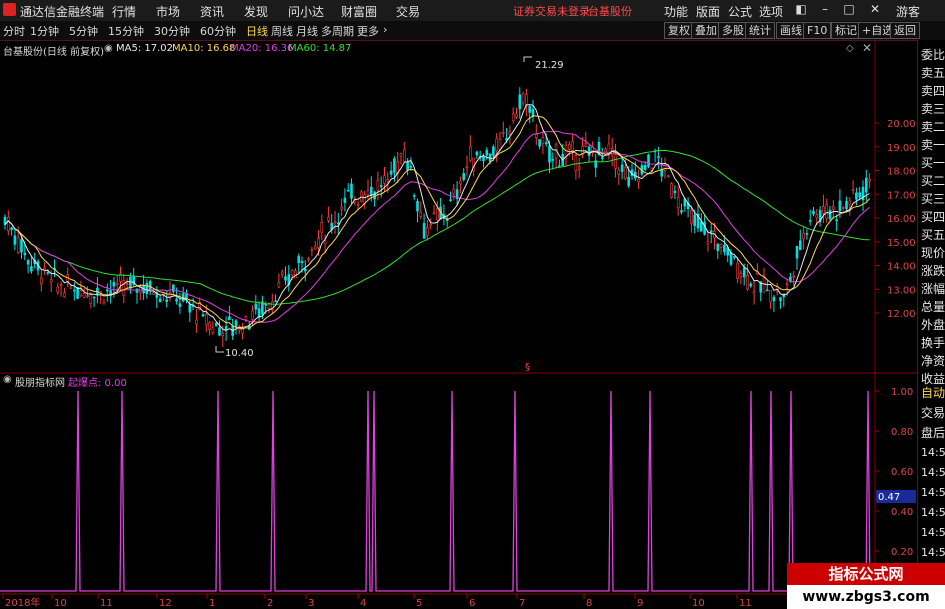 This screenshot has height=609, width=945. Describe the element at coordinates (875, 10) in the screenshot. I see `close-icon: ✕` at that location.